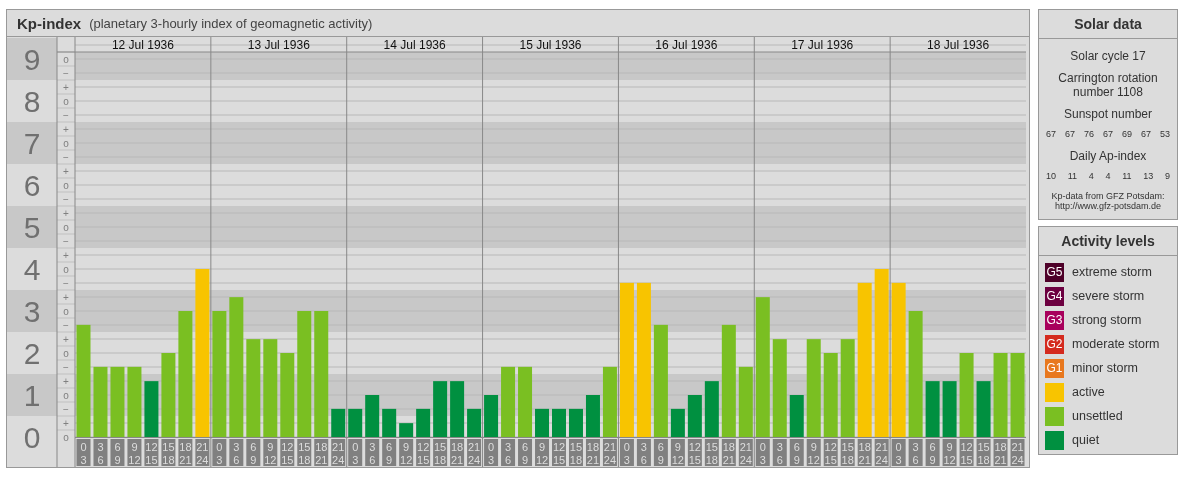 This screenshot has height=480, width=1184. Describe the element at coordinates (1054, 296) in the screenshot. I see `legend-swatch: G4` at that location.